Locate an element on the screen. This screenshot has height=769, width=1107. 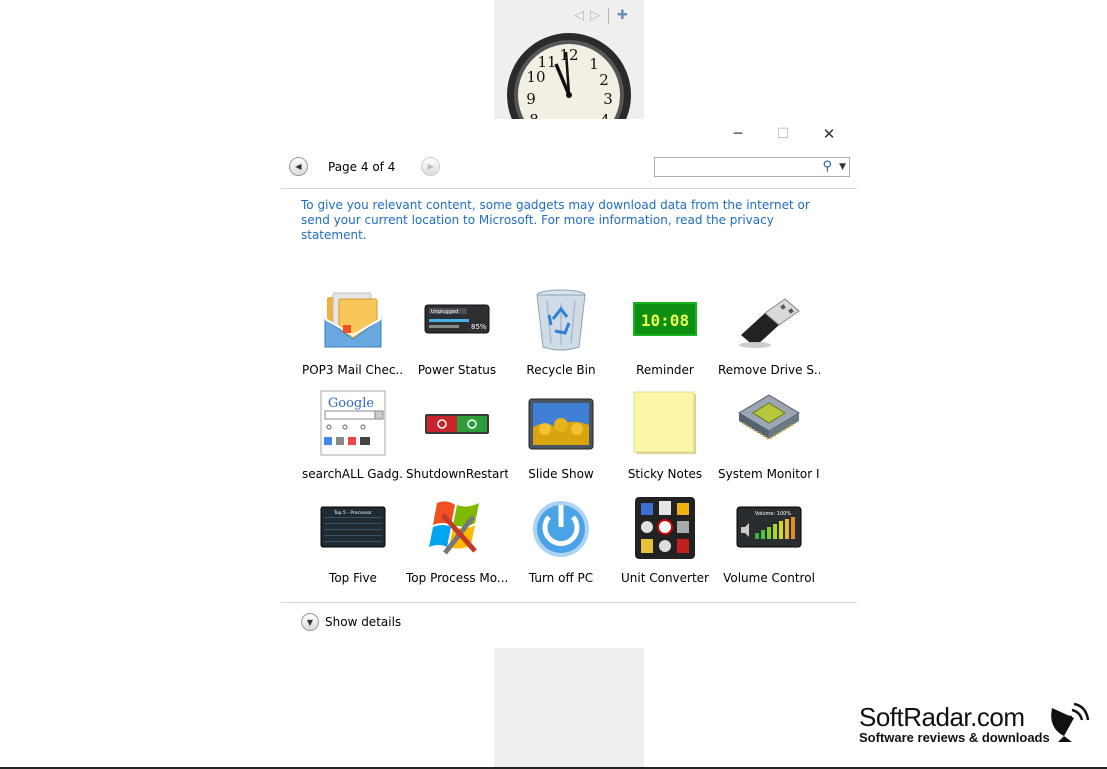
gadget-tile: Unplugged 85% Power Status is located at coordinates (457, 337).